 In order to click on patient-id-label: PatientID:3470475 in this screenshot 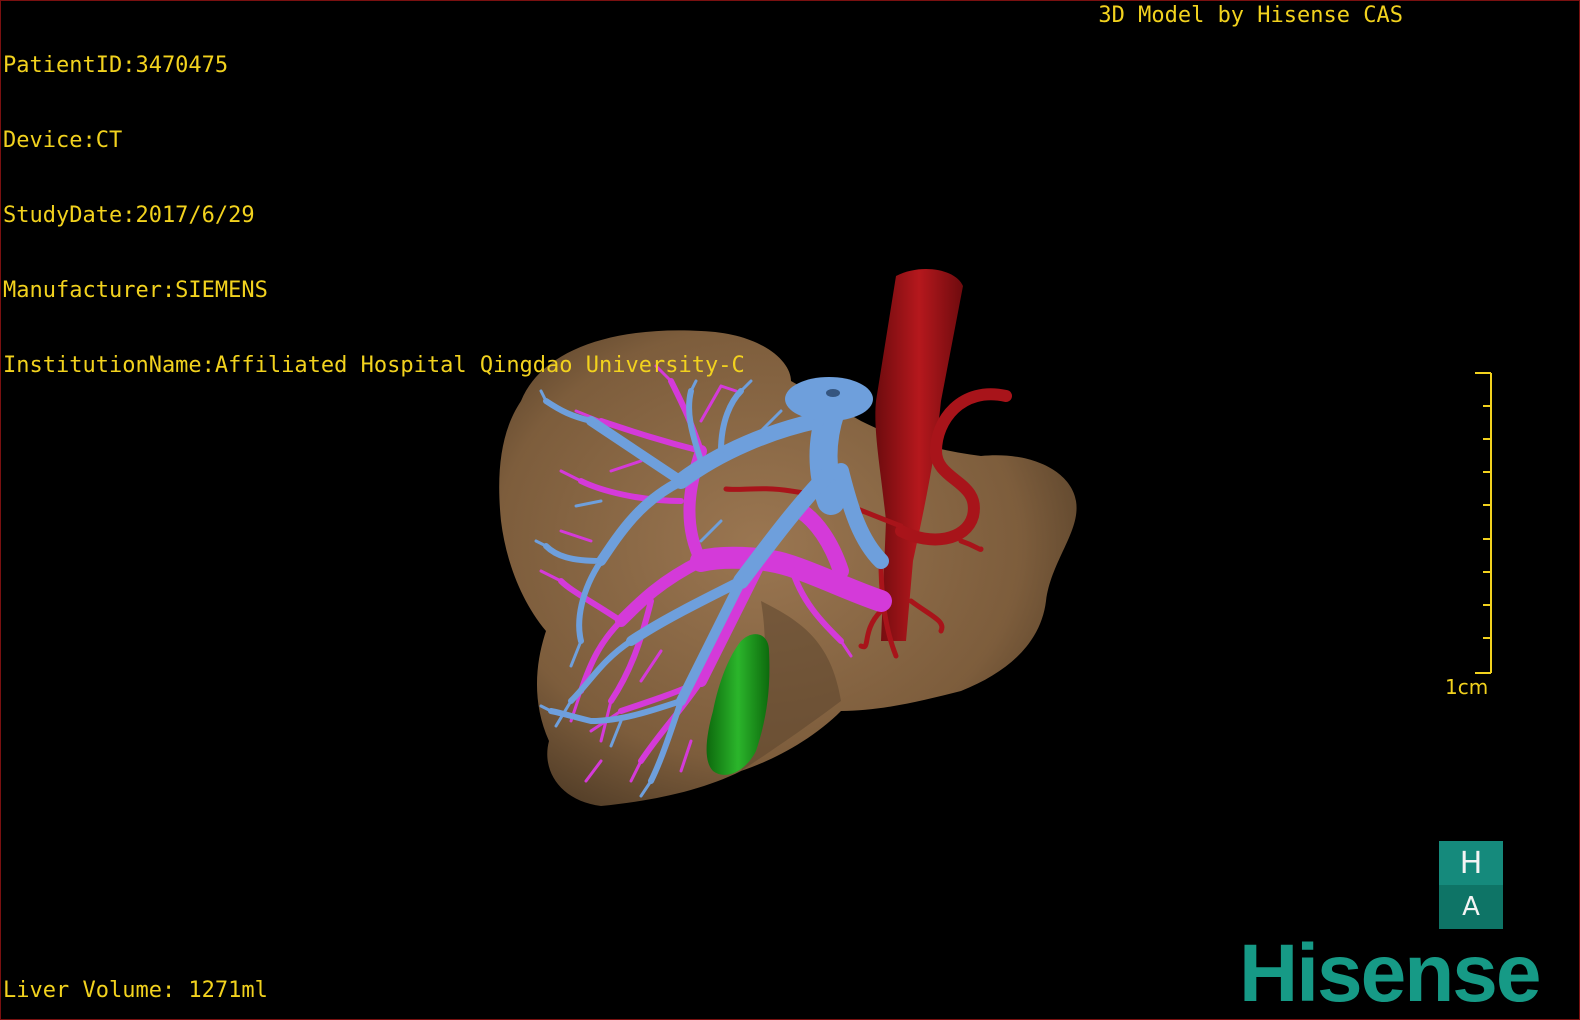, I will do `click(116, 65)`.